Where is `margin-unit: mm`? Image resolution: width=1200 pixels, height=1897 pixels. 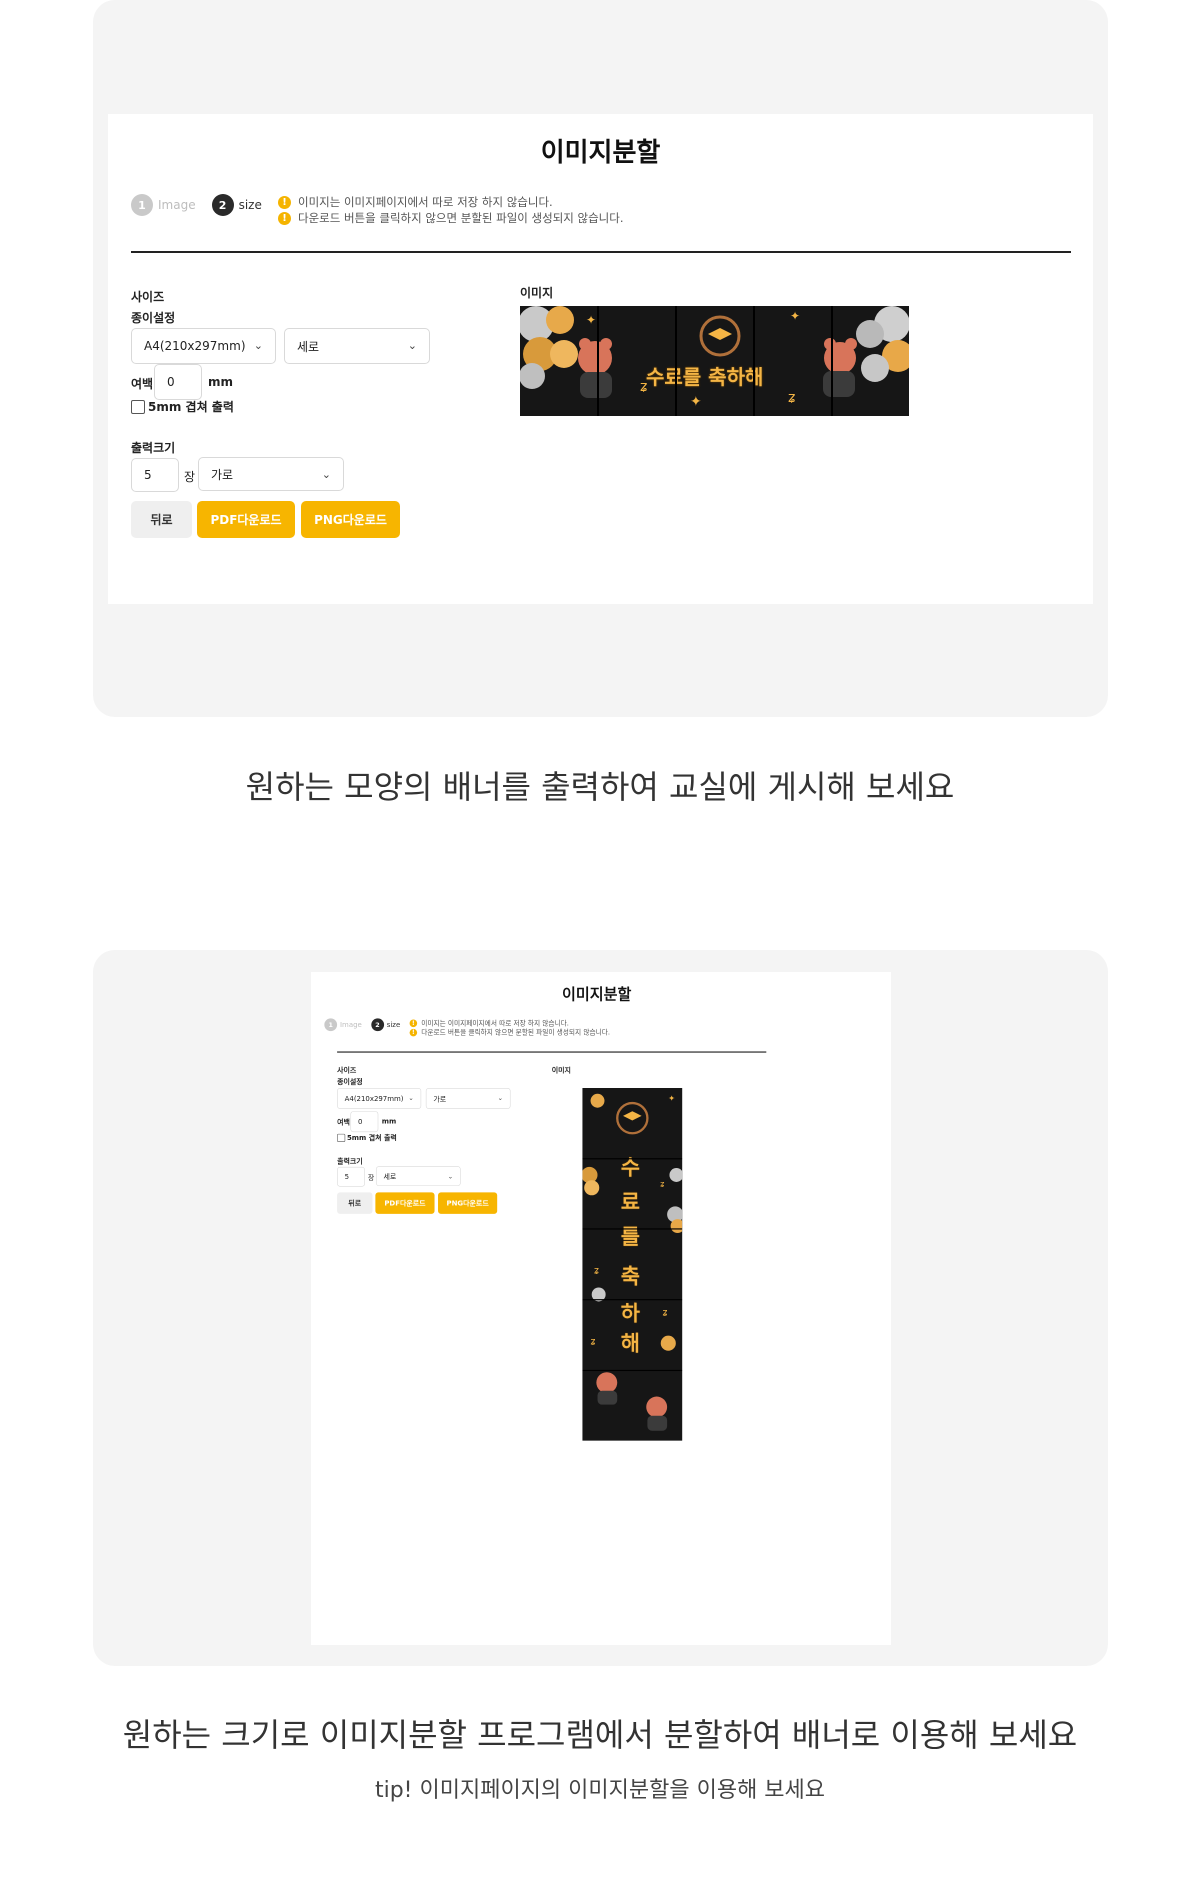
margin-unit: mm is located at coordinates (389, 1121).